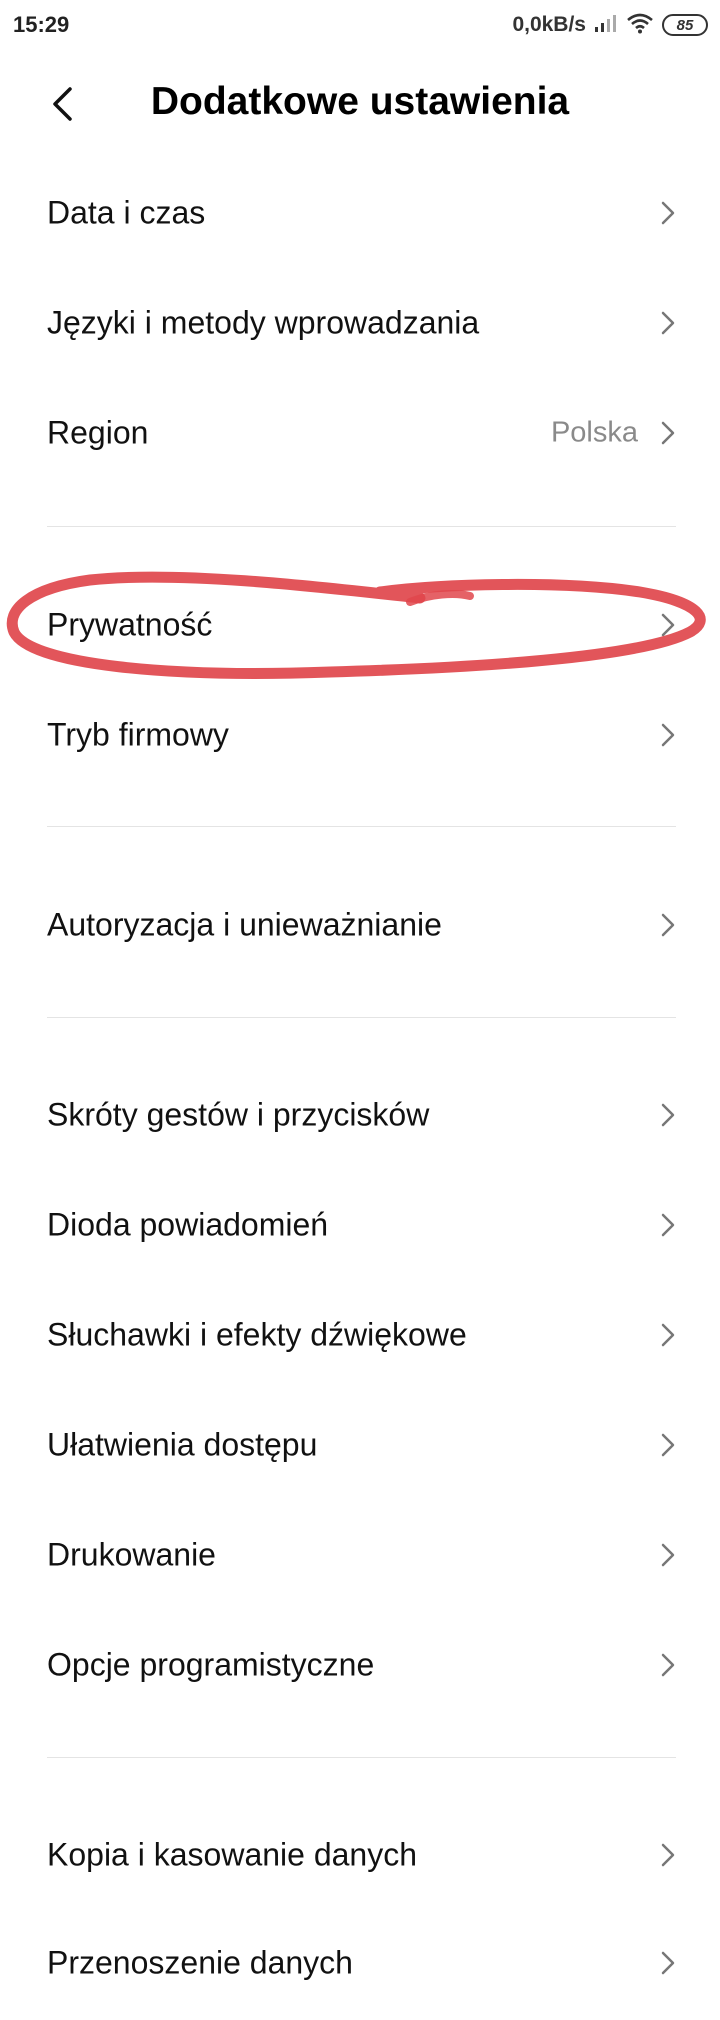  What do you see at coordinates (41, 24) in the screenshot?
I see `status-time: 15:29` at bounding box center [41, 24].